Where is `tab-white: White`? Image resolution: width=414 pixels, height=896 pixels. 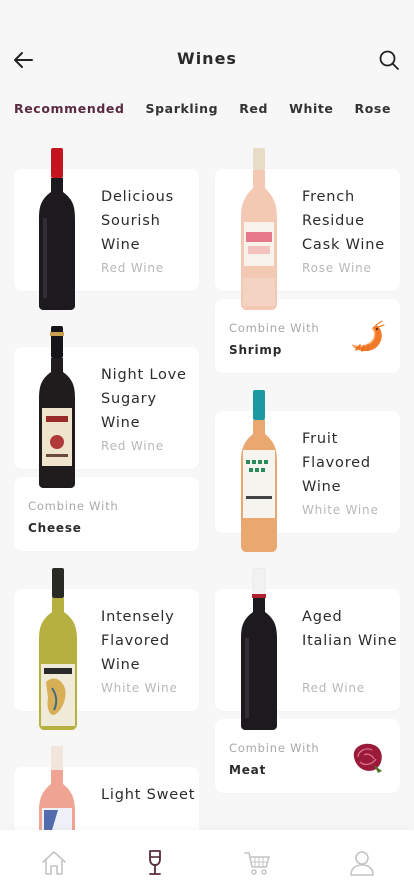 tab-white: White is located at coordinates (311, 108).